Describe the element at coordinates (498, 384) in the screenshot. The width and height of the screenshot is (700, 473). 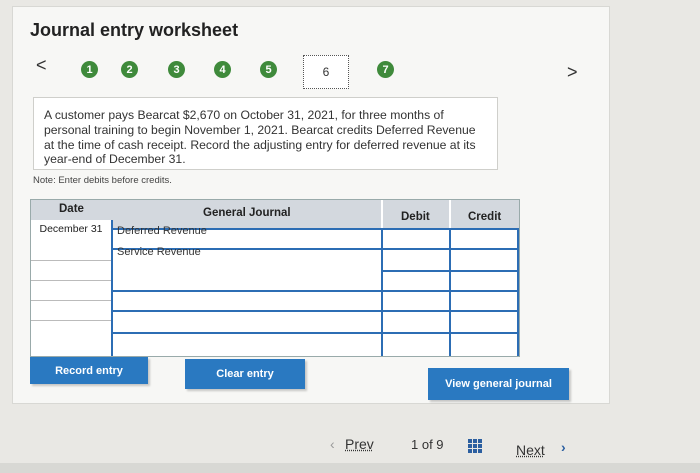
I see `view-general-journal-button: View general journal` at that location.